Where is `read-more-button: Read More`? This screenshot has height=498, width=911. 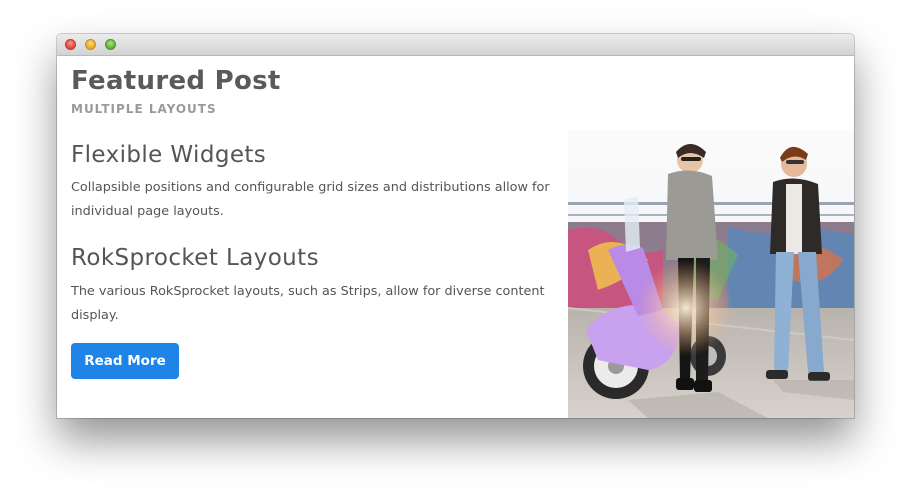
read-more-button: Read More is located at coordinates (125, 361).